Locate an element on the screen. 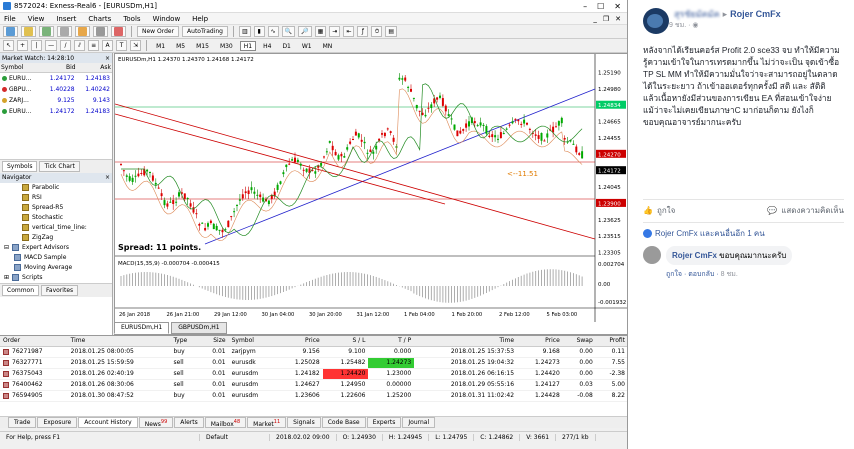  col-ask: Ask is located at coordinates (94, 68).